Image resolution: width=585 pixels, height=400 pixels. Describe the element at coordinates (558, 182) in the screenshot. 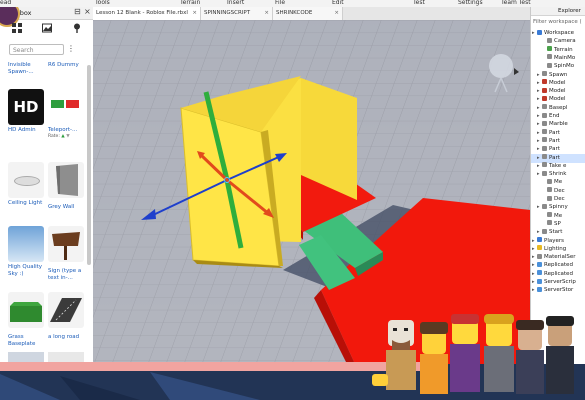

I see `explorer-row-label: Me` at that location.